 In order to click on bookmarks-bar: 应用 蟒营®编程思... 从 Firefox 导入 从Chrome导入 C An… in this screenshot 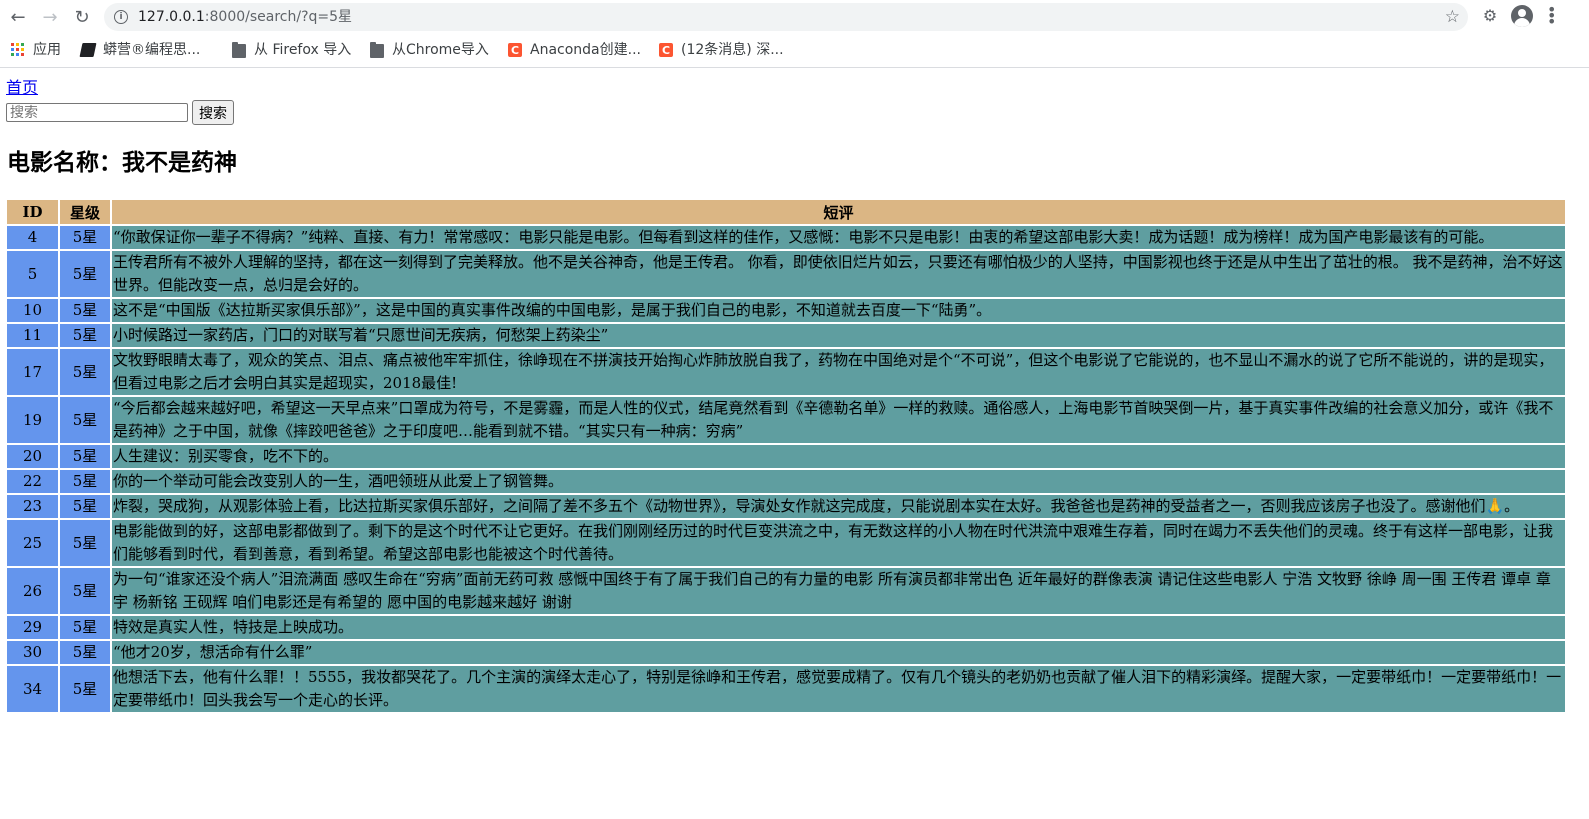, I will do `click(794, 51)`.